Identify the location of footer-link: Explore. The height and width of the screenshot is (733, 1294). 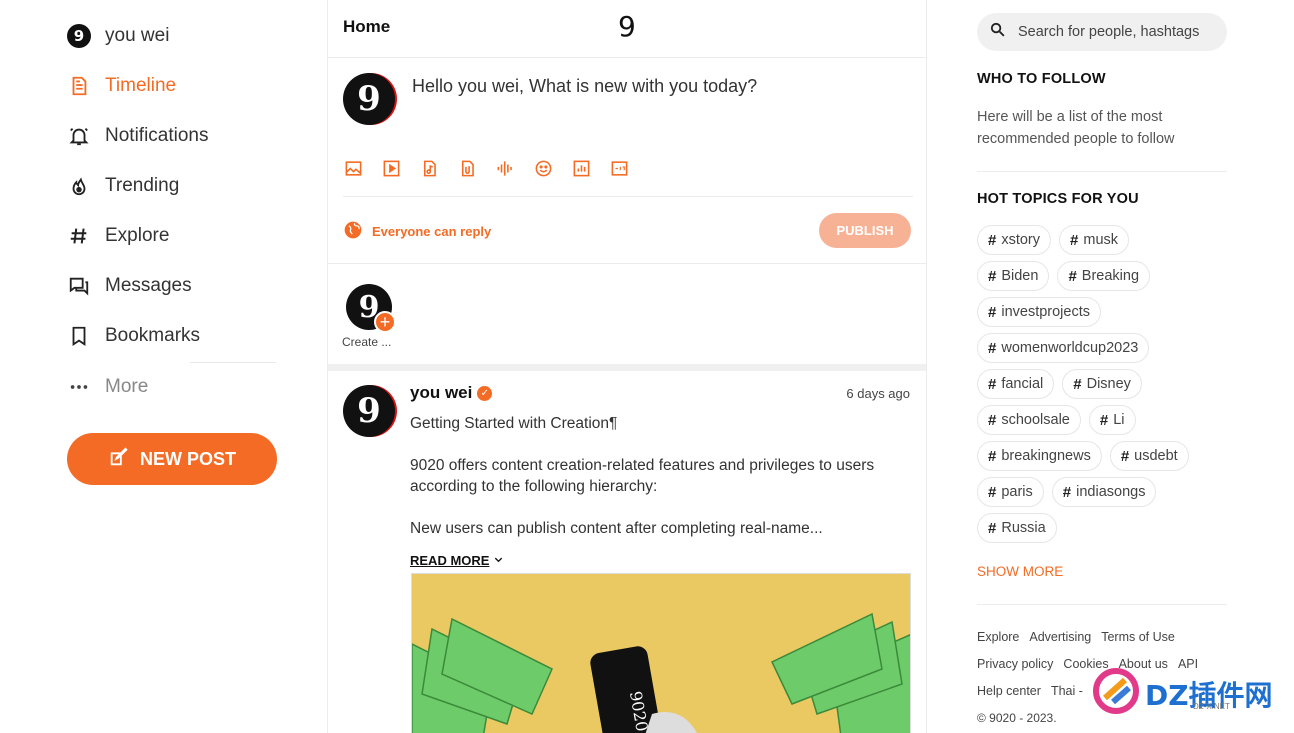
(998, 637).